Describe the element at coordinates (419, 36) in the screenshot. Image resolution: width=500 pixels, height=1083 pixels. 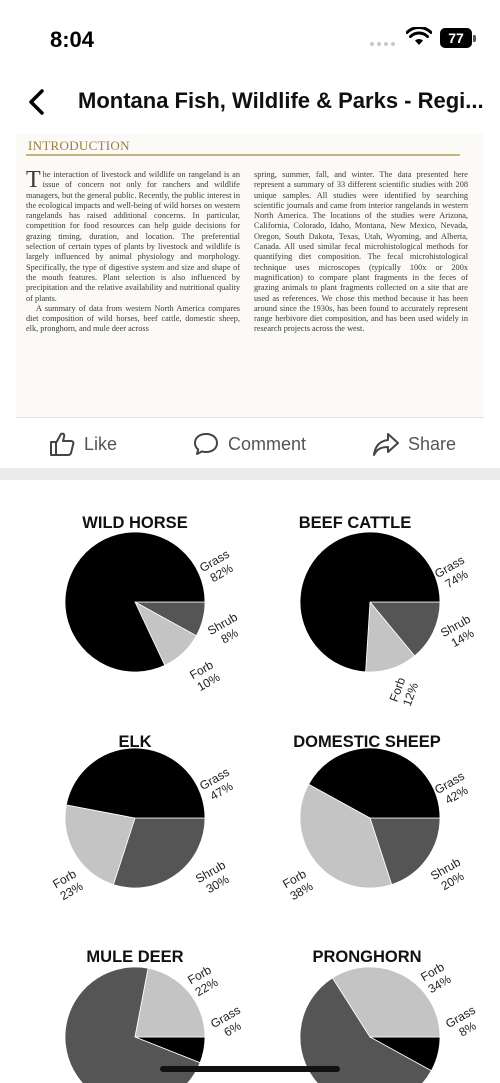
I see `wifi-icon` at that location.